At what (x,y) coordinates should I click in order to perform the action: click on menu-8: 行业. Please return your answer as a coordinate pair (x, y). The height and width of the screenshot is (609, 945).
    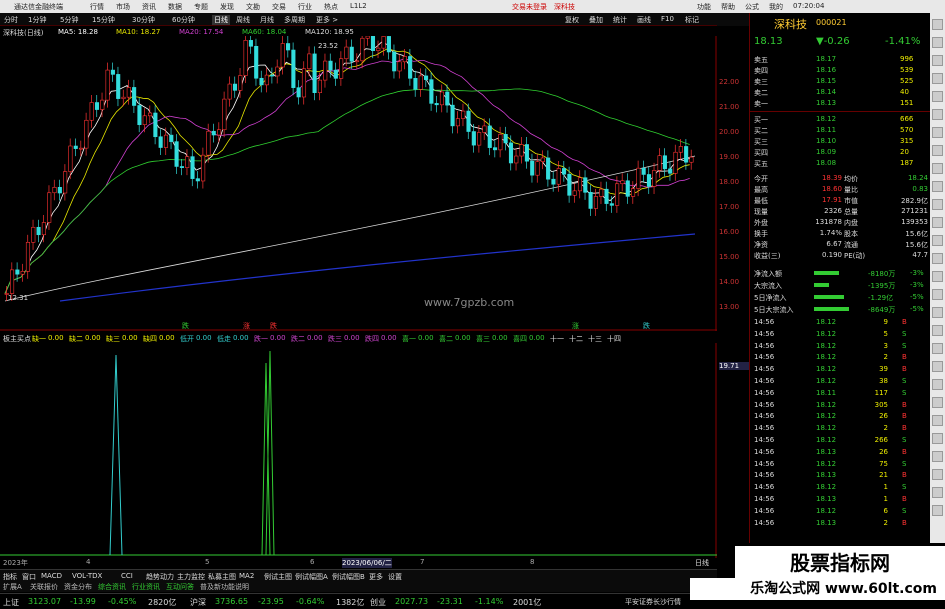
    Looking at the image, I should click on (305, 7).